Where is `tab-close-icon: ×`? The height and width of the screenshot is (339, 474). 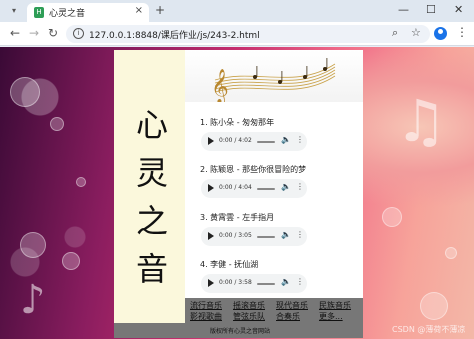 tab-close-icon: × is located at coordinates (139, 10).